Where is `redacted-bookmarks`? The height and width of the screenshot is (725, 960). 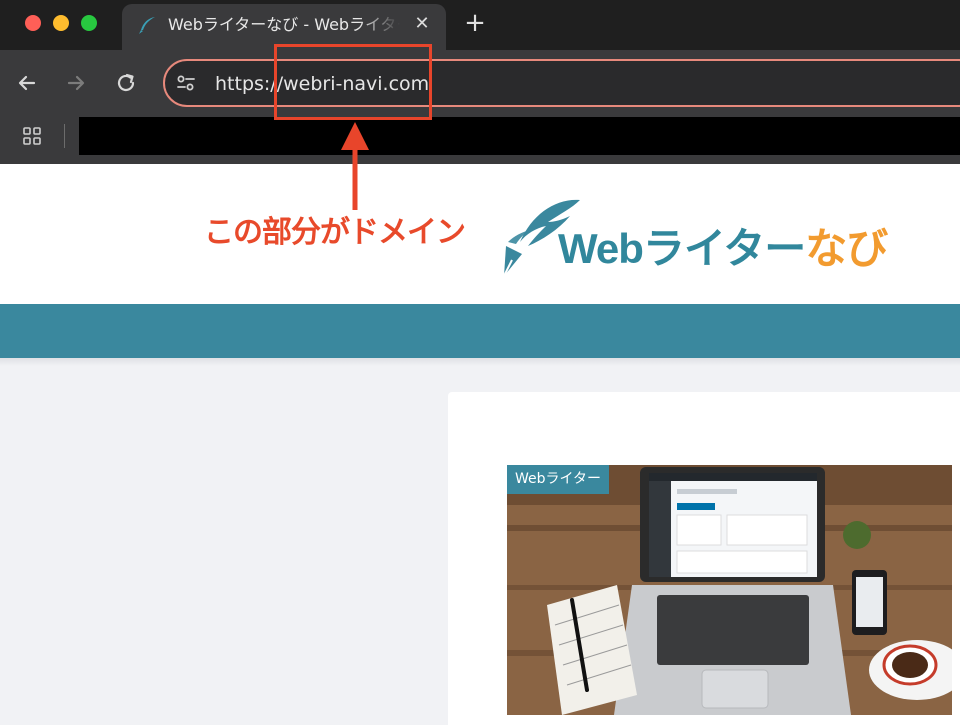
redacted-bookmarks is located at coordinates (519, 136).